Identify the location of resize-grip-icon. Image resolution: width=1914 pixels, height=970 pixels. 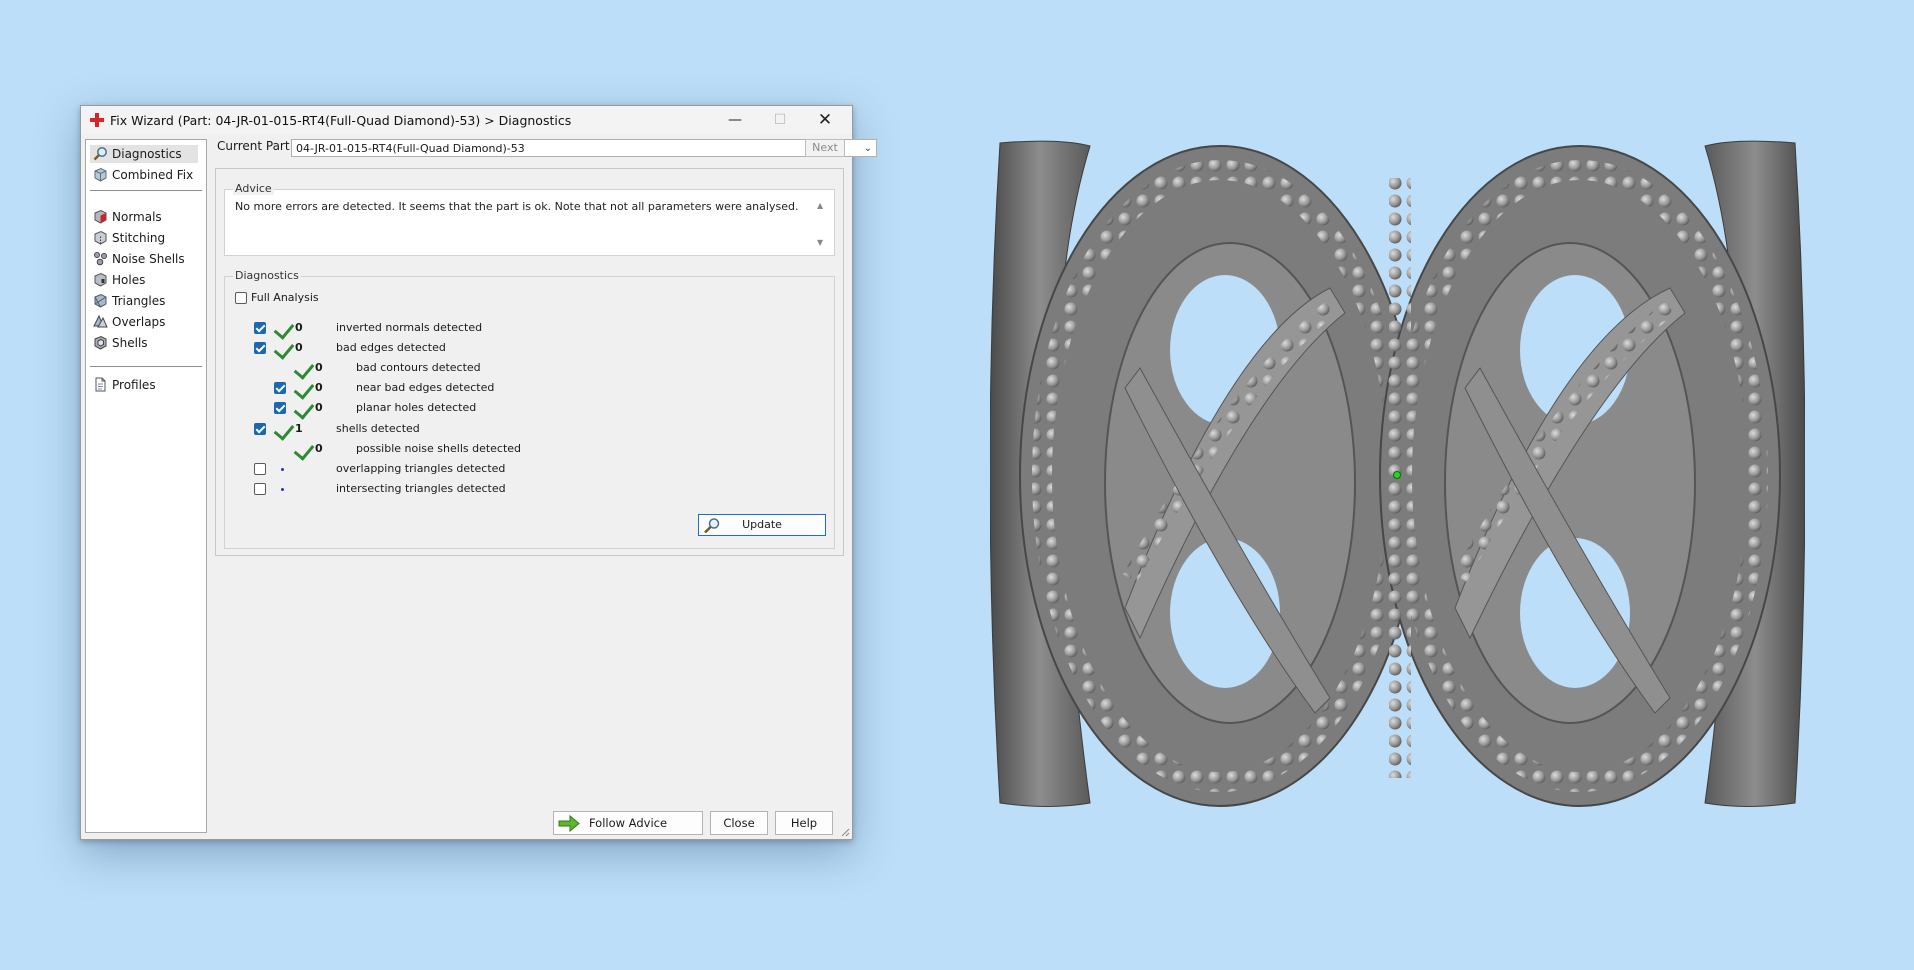
(845, 832).